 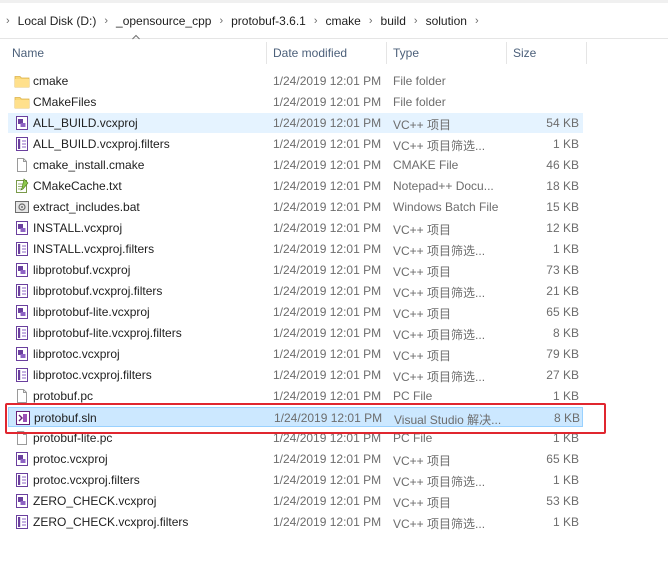 I want to click on toolbar-edge, so click(x=334, y=1).